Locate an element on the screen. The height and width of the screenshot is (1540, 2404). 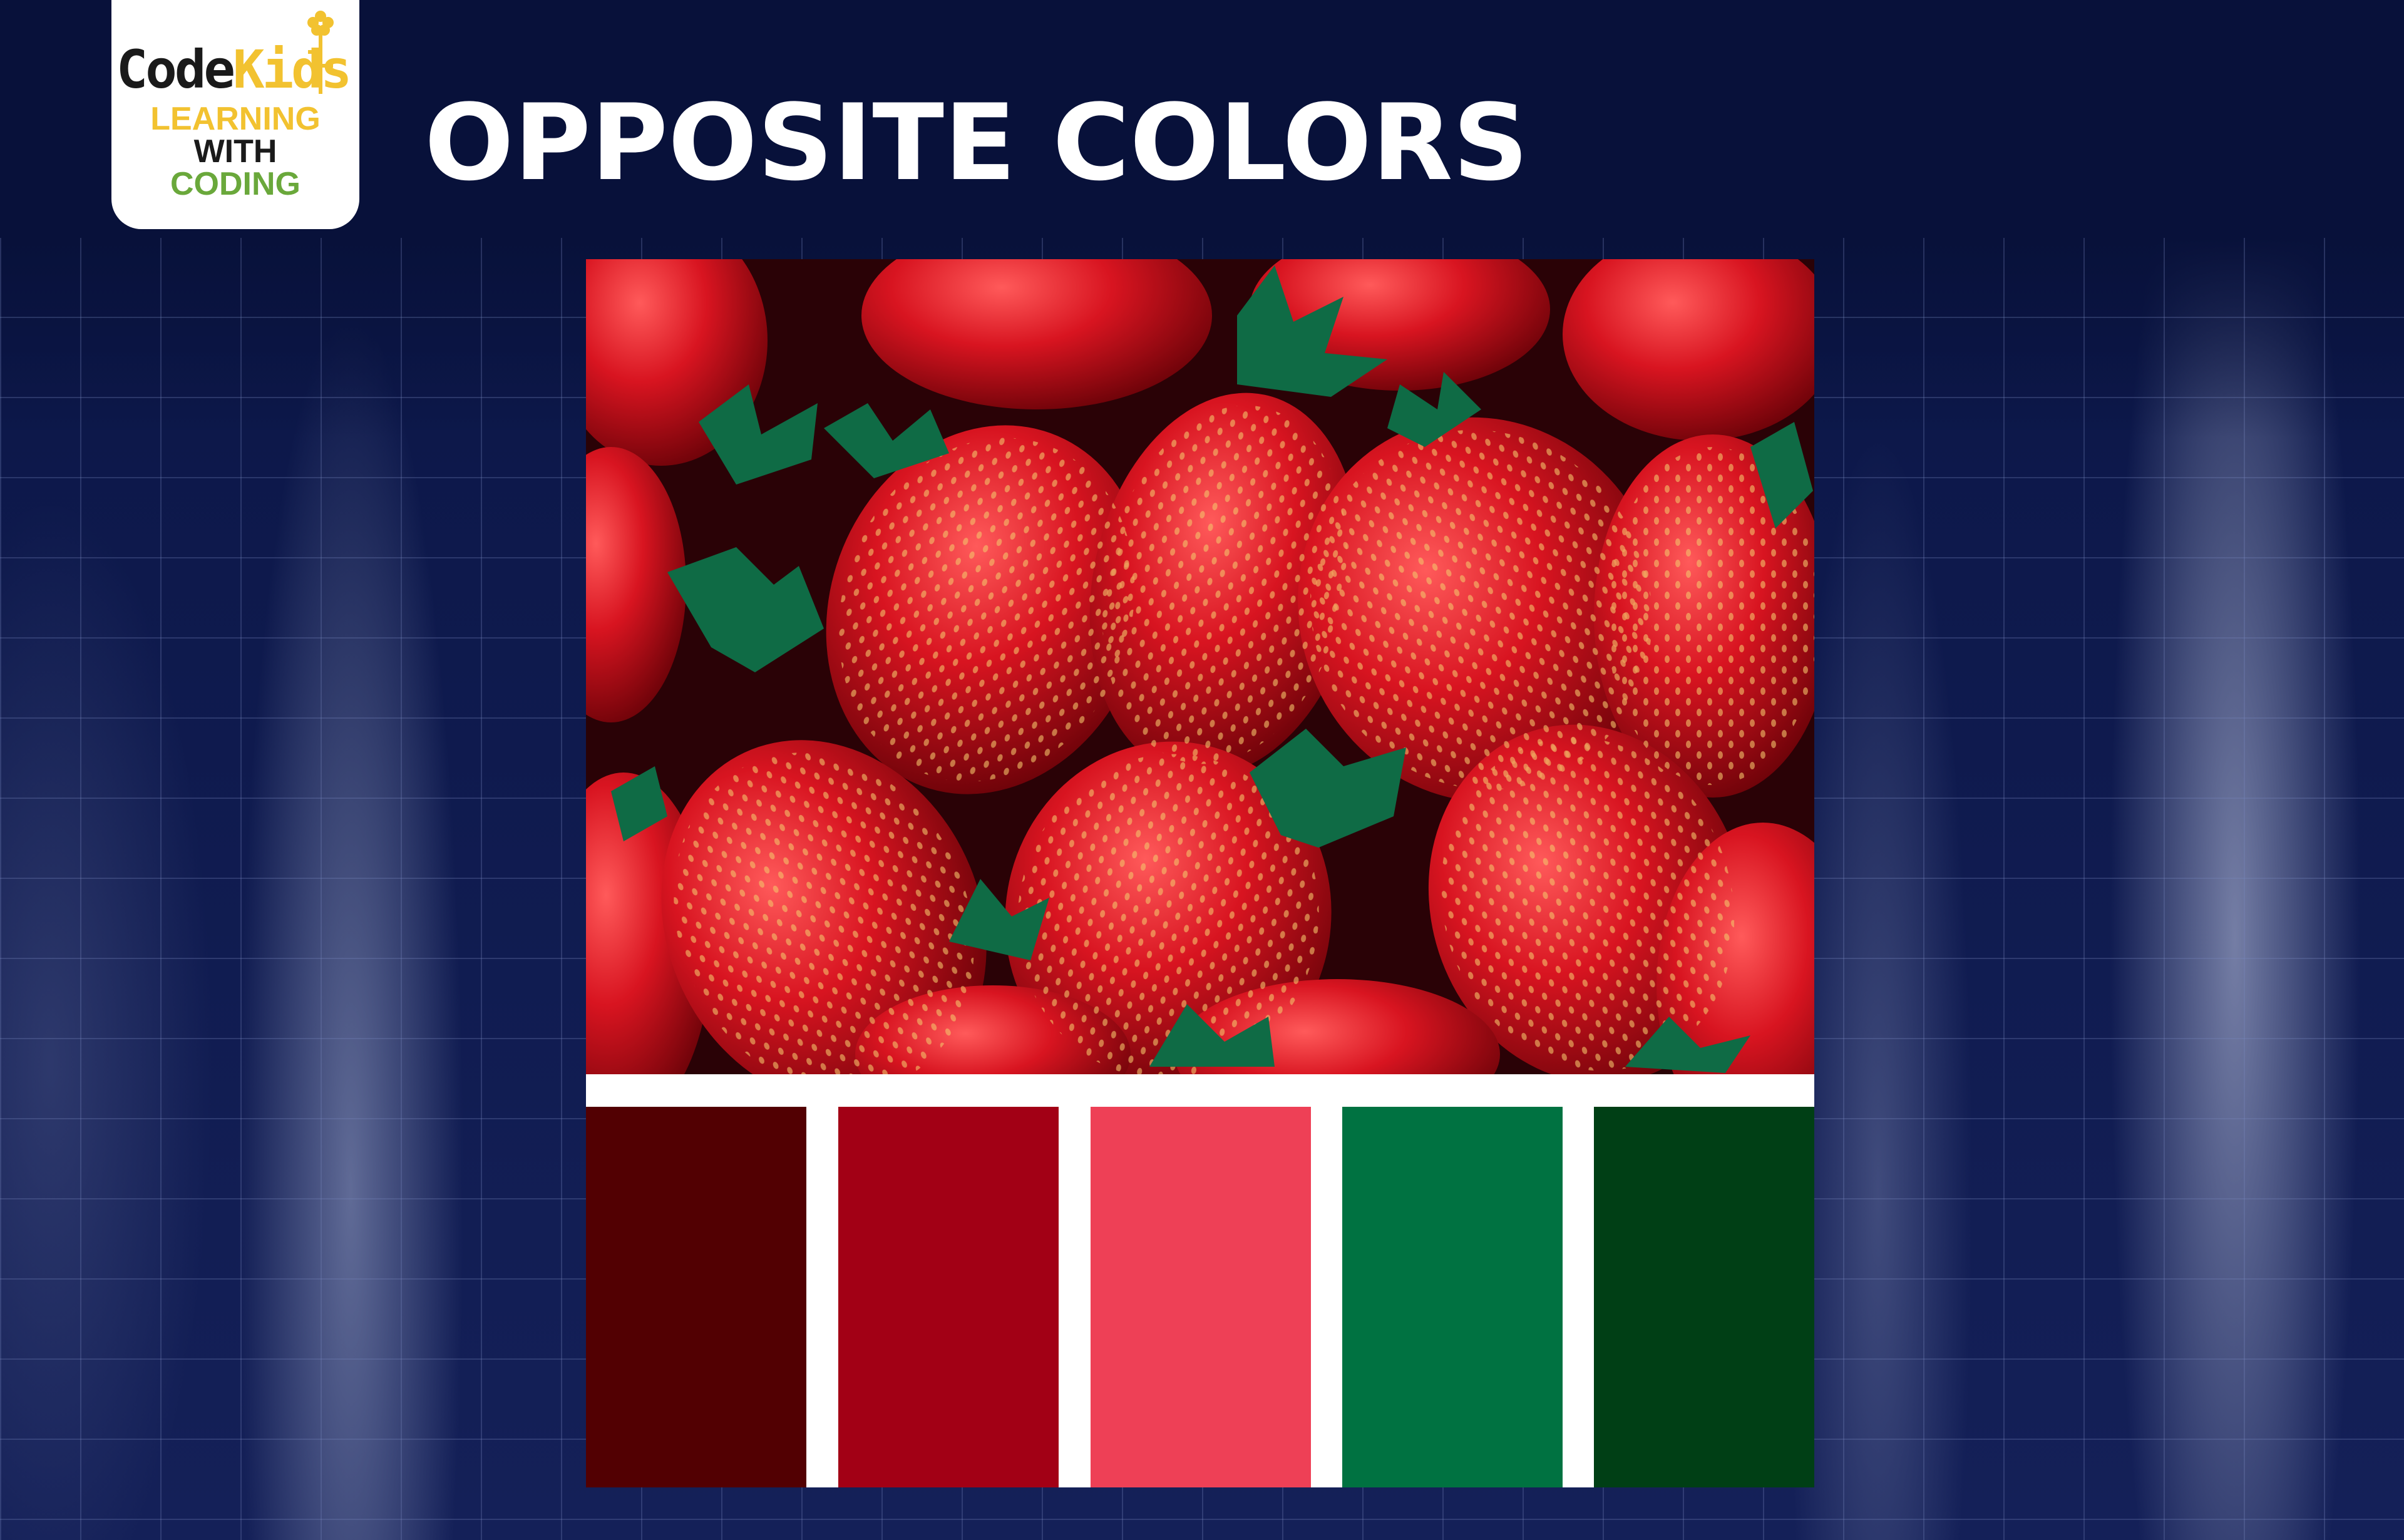
color-palette is located at coordinates (1200, 1280).